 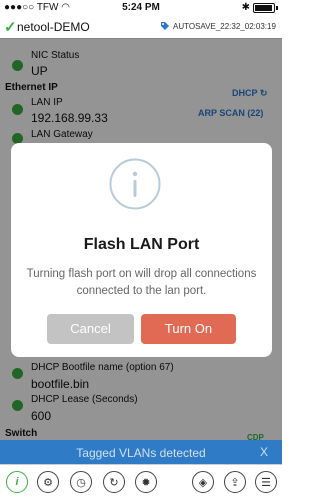 I want to click on title-bar: ✓ netool-DEMO AUTOSAVE_22:32_02:03:19, so click(x=141, y=27).